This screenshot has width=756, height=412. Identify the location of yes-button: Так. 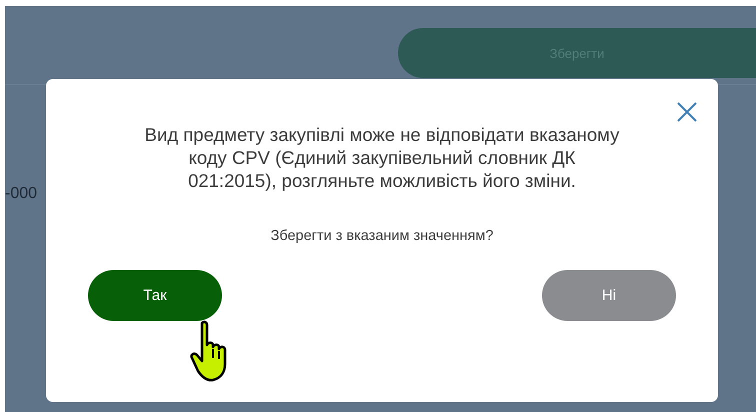
(155, 295).